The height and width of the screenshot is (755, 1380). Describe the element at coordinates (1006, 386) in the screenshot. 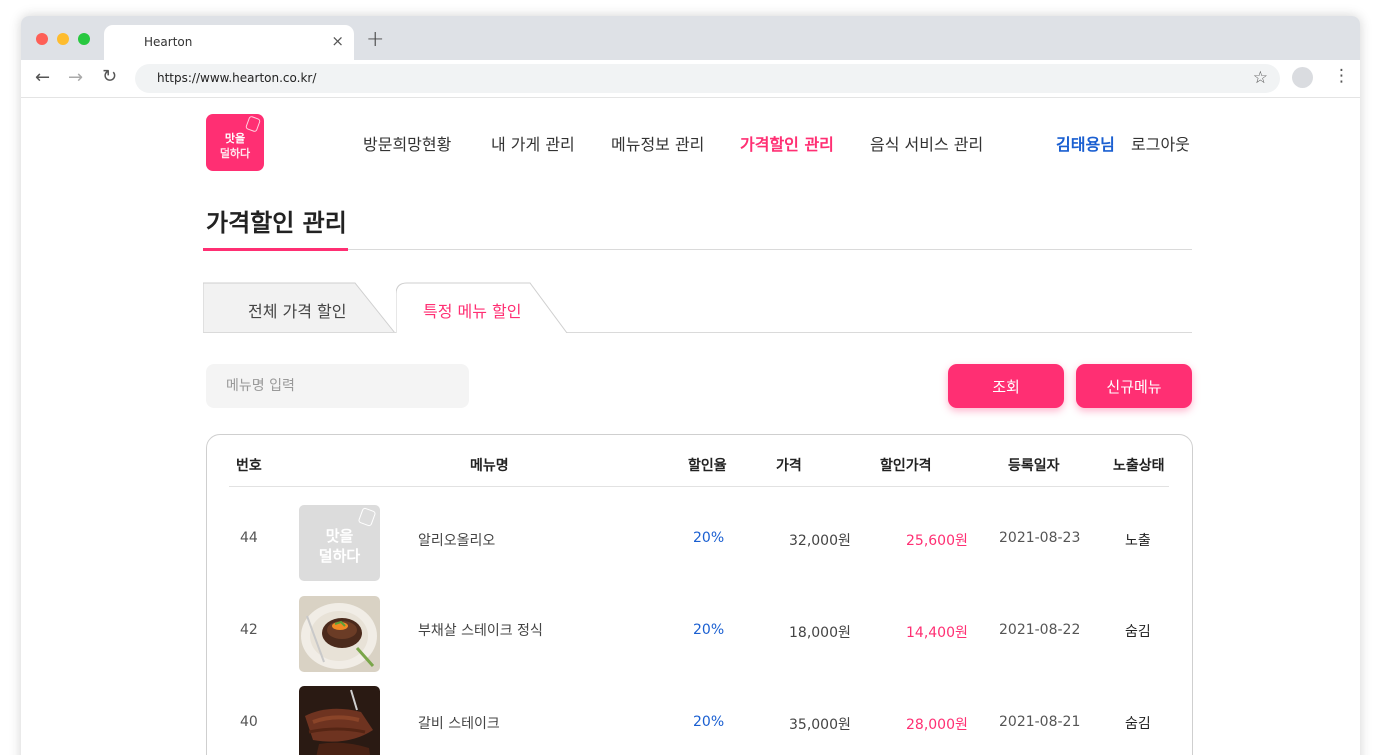

I see `search-button: 조회` at that location.